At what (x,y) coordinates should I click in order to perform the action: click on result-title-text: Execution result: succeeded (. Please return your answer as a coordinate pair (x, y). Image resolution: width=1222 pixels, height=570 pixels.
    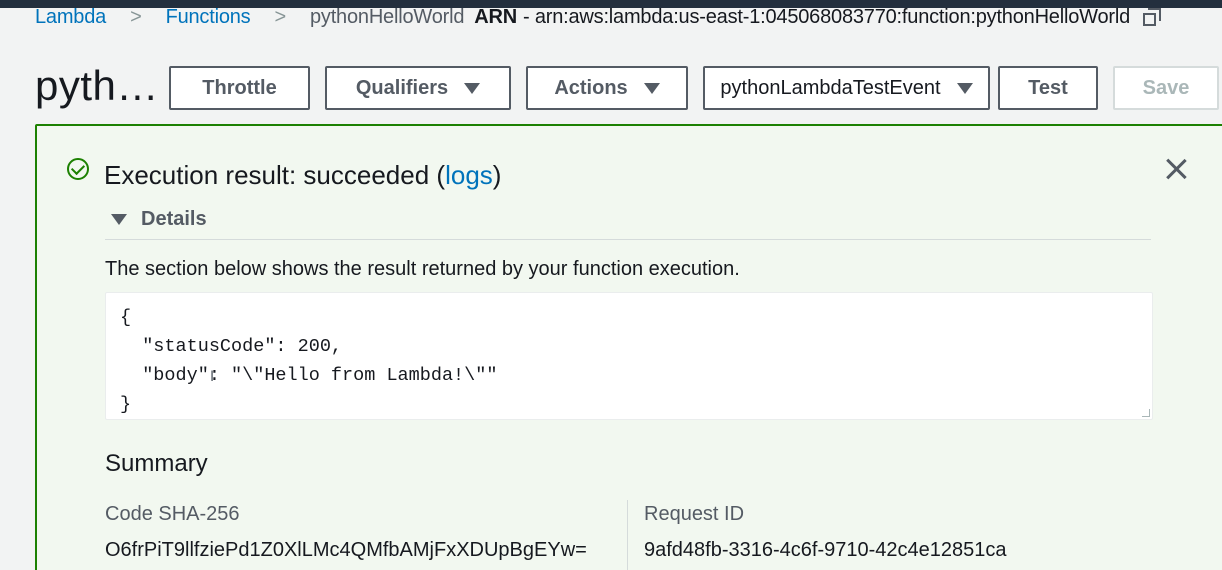
    Looking at the image, I should click on (275, 175).